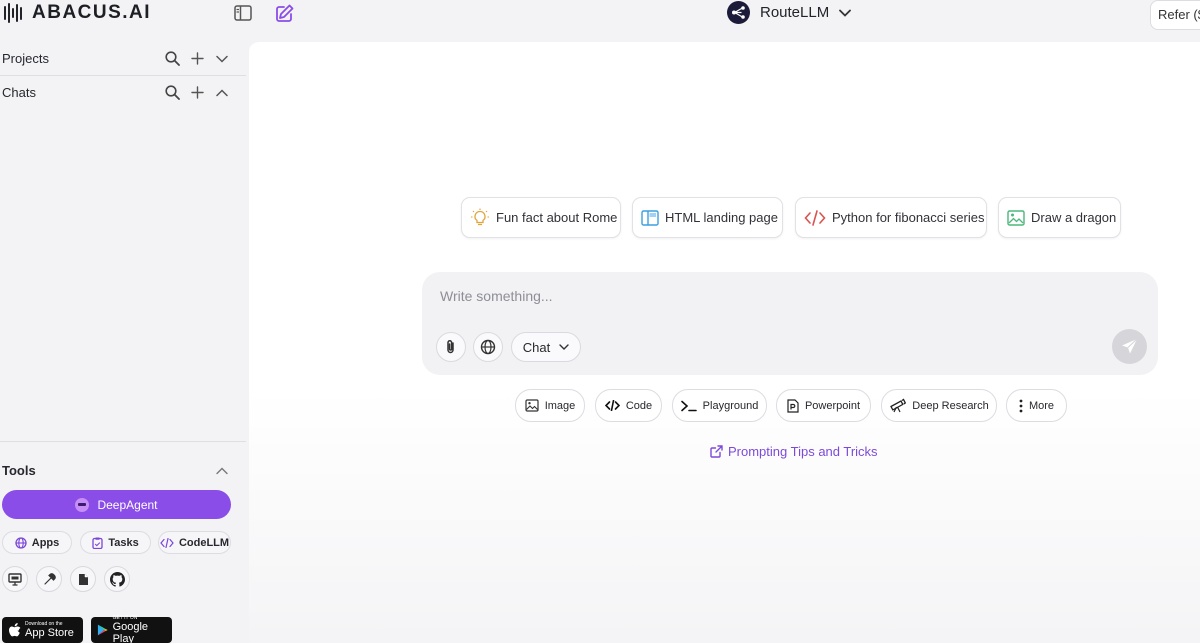 Image resolution: width=1200 pixels, height=643 pixels. What do you see at coordinates (49, 633) in the screenshot?
I see `app-store-line2: App Store` at bounding box center [49, 633].